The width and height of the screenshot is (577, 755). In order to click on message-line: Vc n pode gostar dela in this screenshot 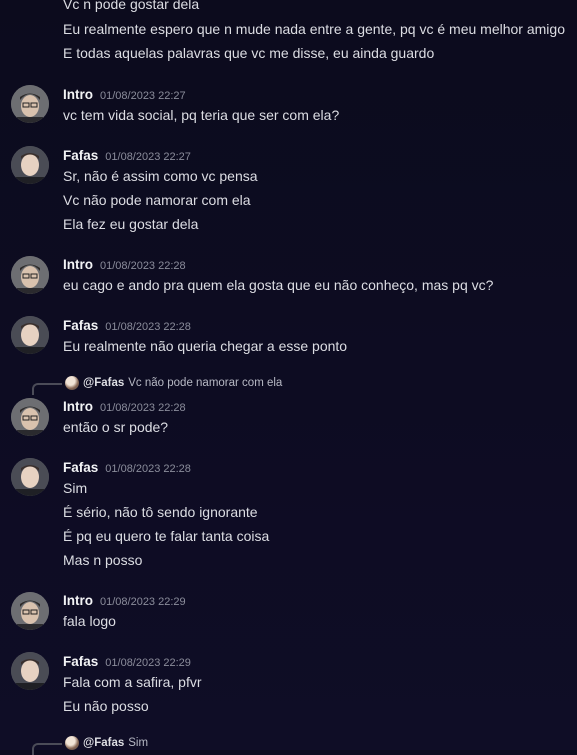, I will do `click(131, 6)`.